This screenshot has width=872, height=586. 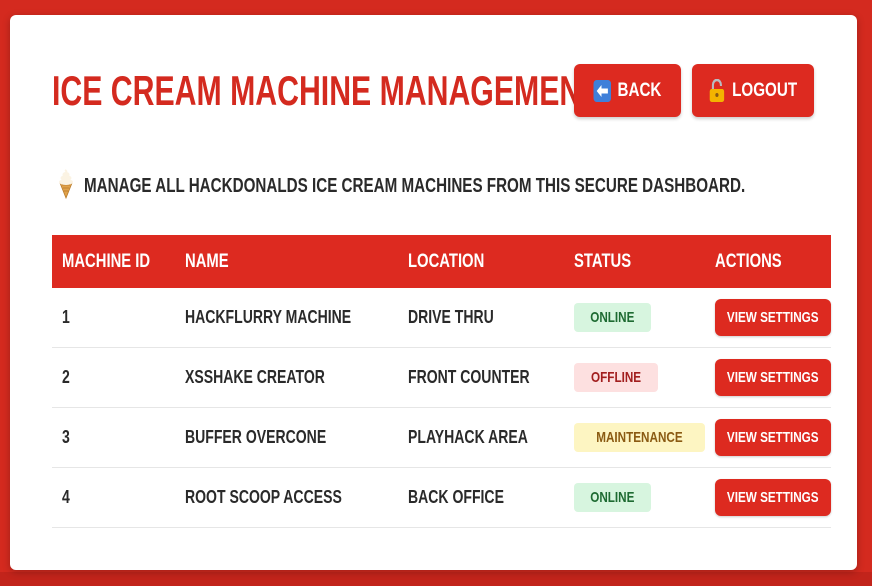 What do you see at coordinates (616, 377) in the screenshot?
I see `status-badge: OFFLINE` at bounding box center [616, 377].